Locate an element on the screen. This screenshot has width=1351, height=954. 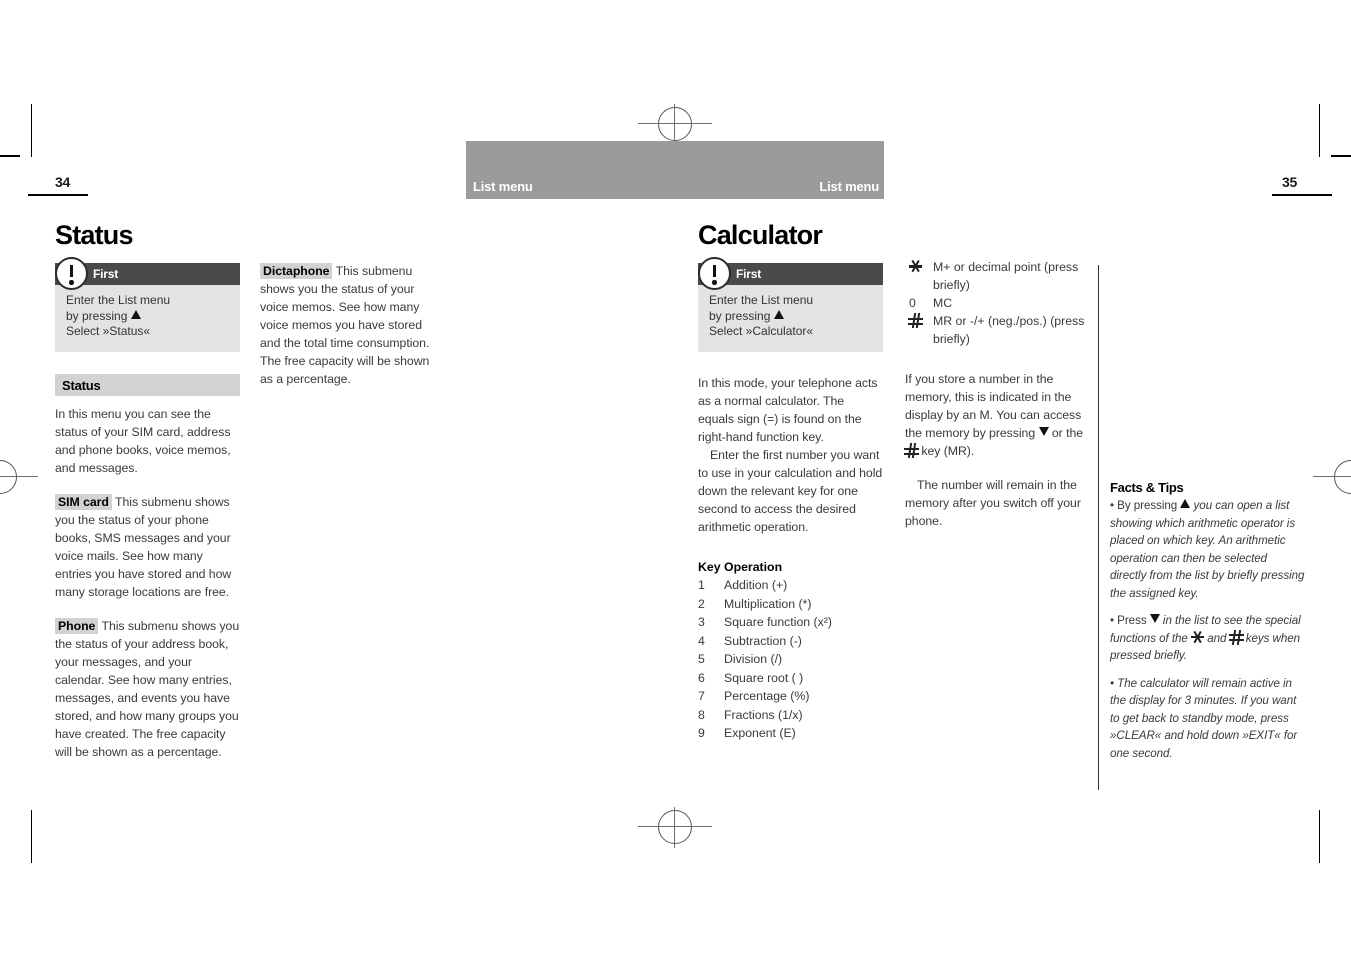
paragraph-memory-1-c: key (MR). is located at coordinates (948, 451).